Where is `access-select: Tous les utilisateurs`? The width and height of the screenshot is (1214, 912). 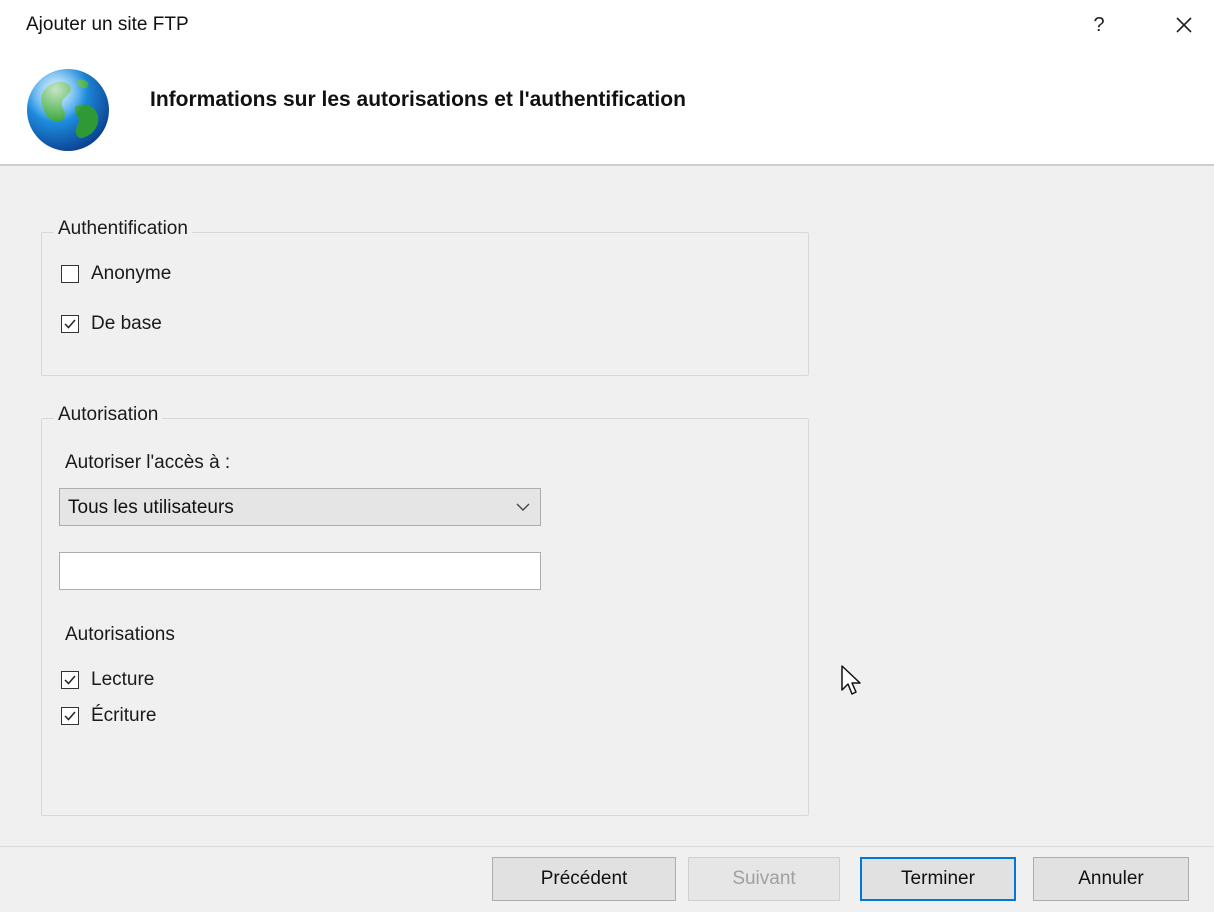 access-select: Tous les utilisateurs is located at coordinates (300, 507).